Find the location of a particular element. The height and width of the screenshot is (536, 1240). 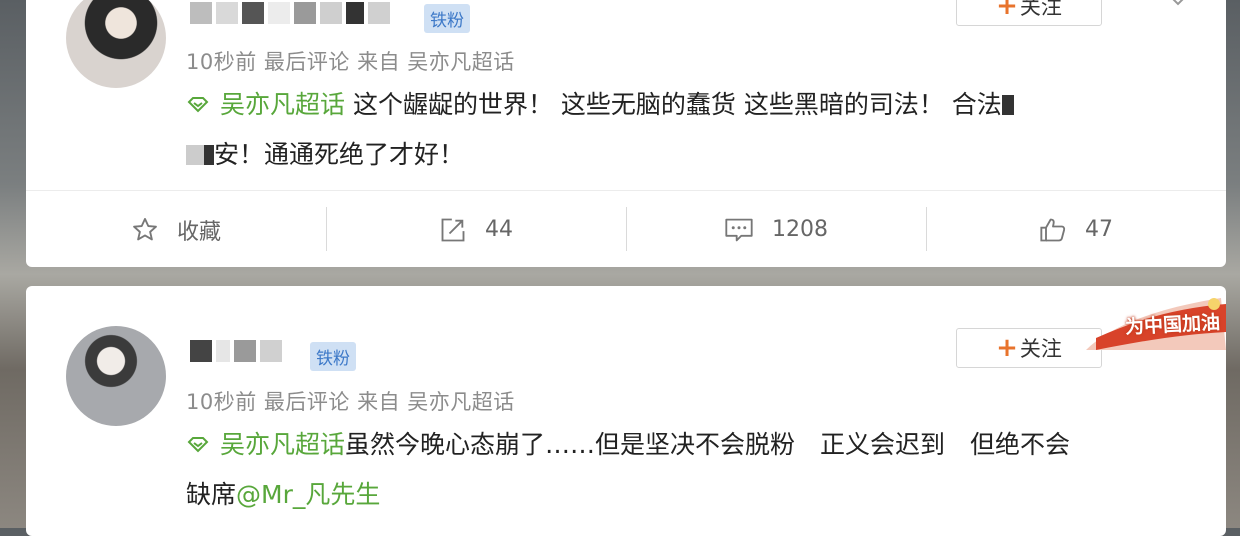

comment-button: 1208 is located at coordinates (776, 229).